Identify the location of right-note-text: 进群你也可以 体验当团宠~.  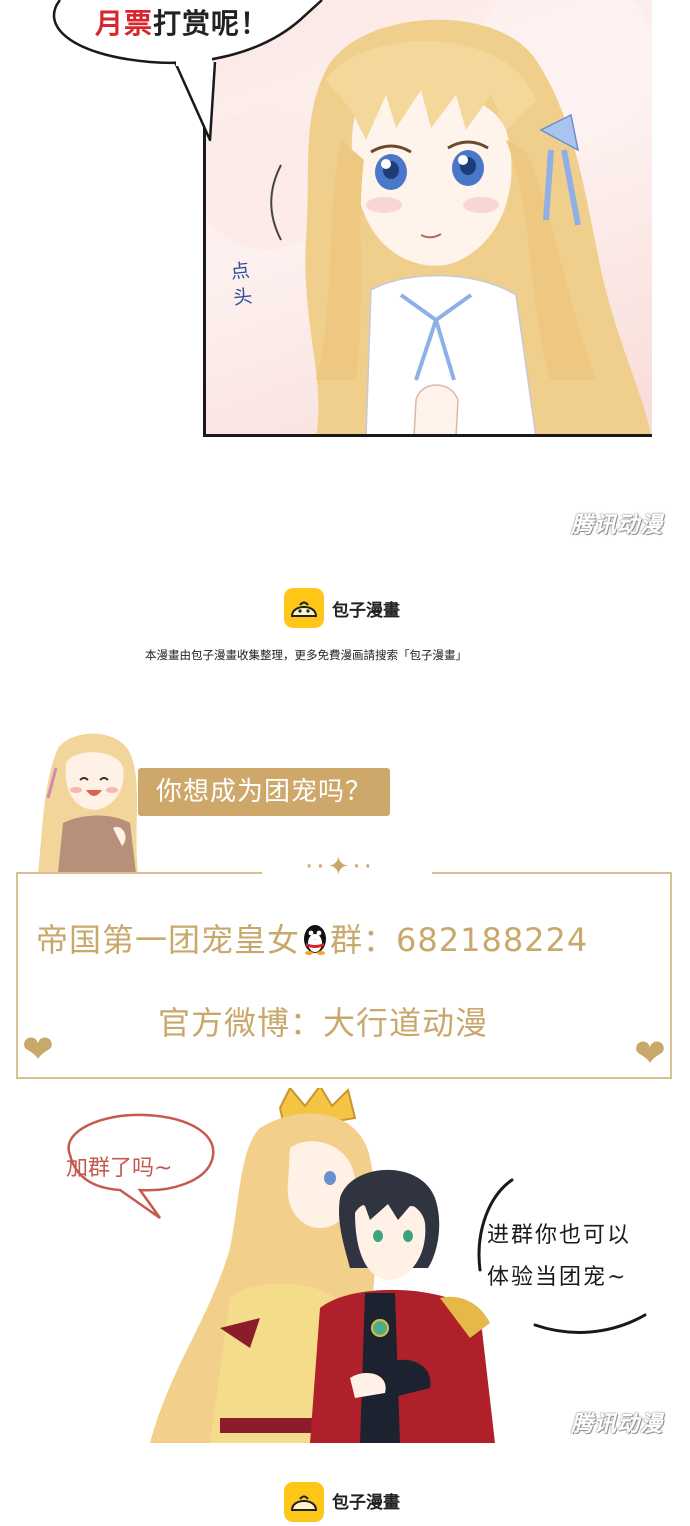
(559, 1257).